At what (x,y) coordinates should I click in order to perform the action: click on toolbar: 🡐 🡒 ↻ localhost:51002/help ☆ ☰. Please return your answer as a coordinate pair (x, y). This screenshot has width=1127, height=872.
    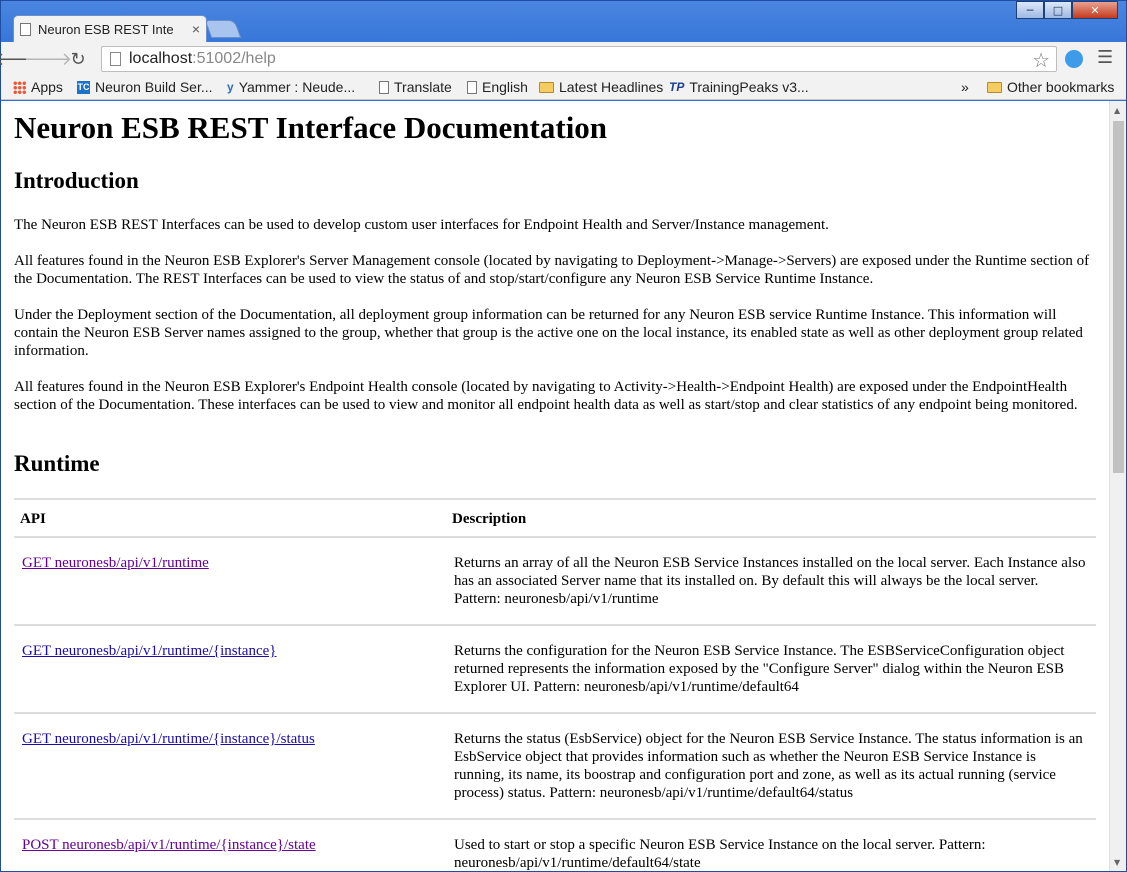
    Looking at the image, I should click on (563, 59).